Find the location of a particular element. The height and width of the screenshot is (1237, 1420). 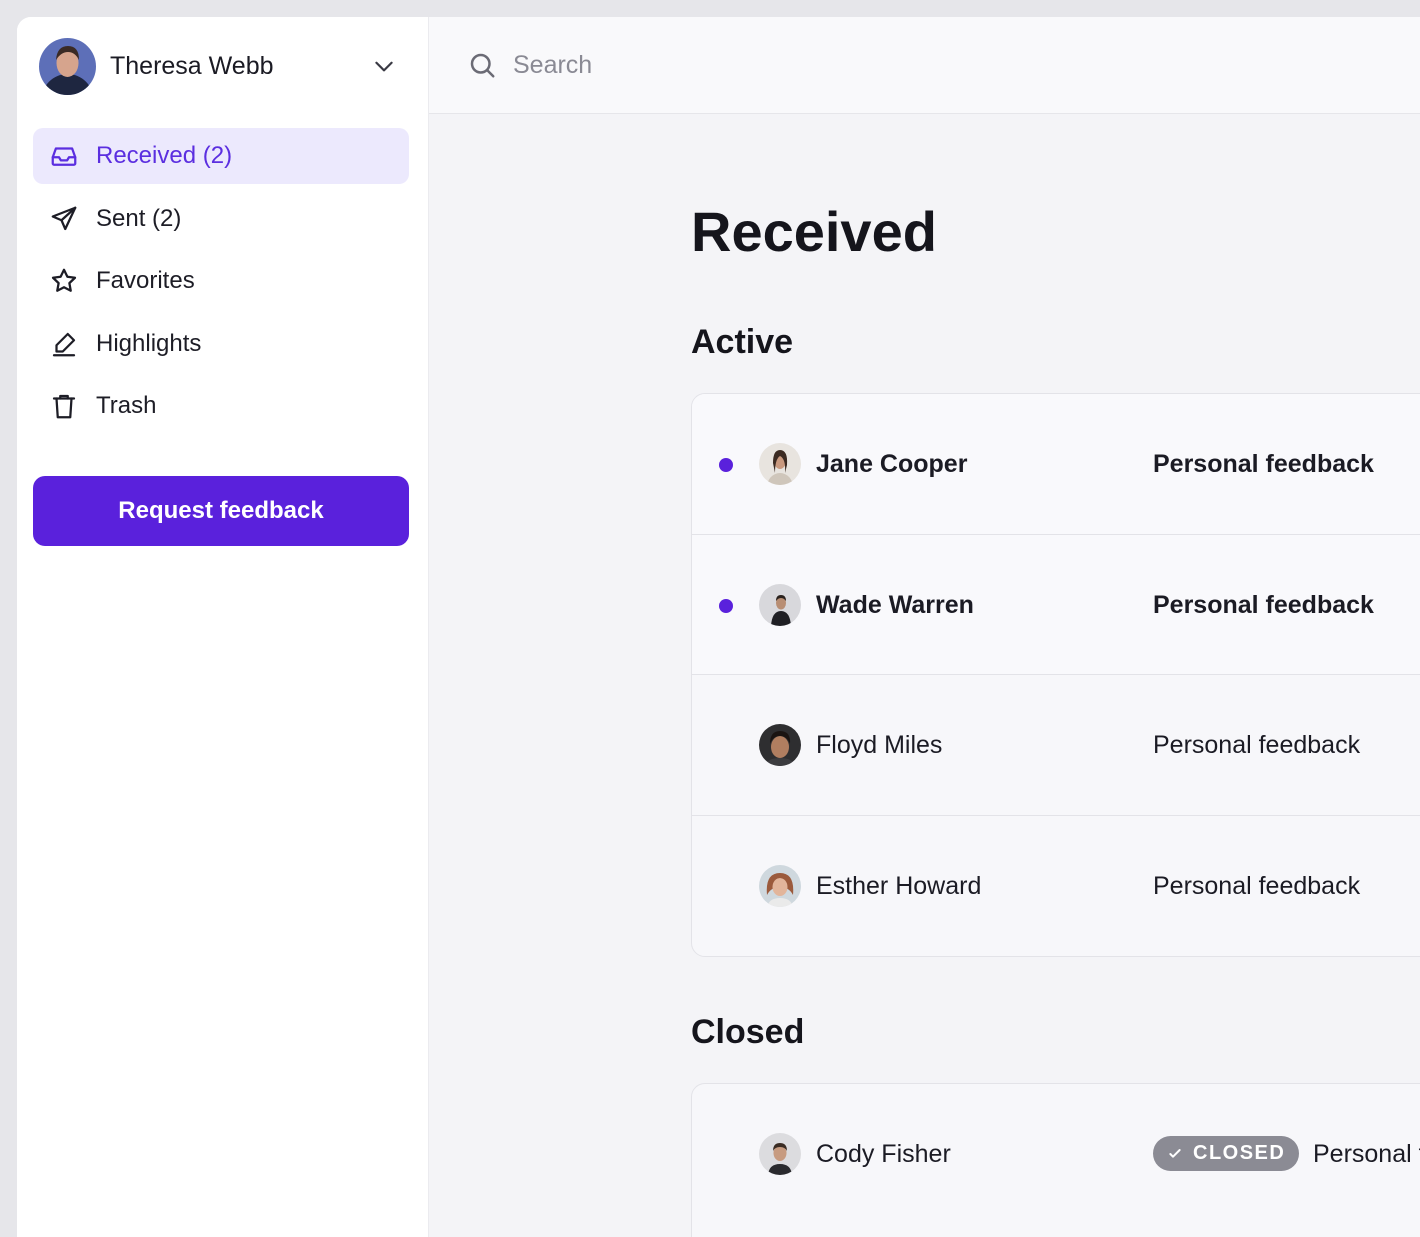

sidebar-item-favorites: Favorites is located at coordinates (221, 281).